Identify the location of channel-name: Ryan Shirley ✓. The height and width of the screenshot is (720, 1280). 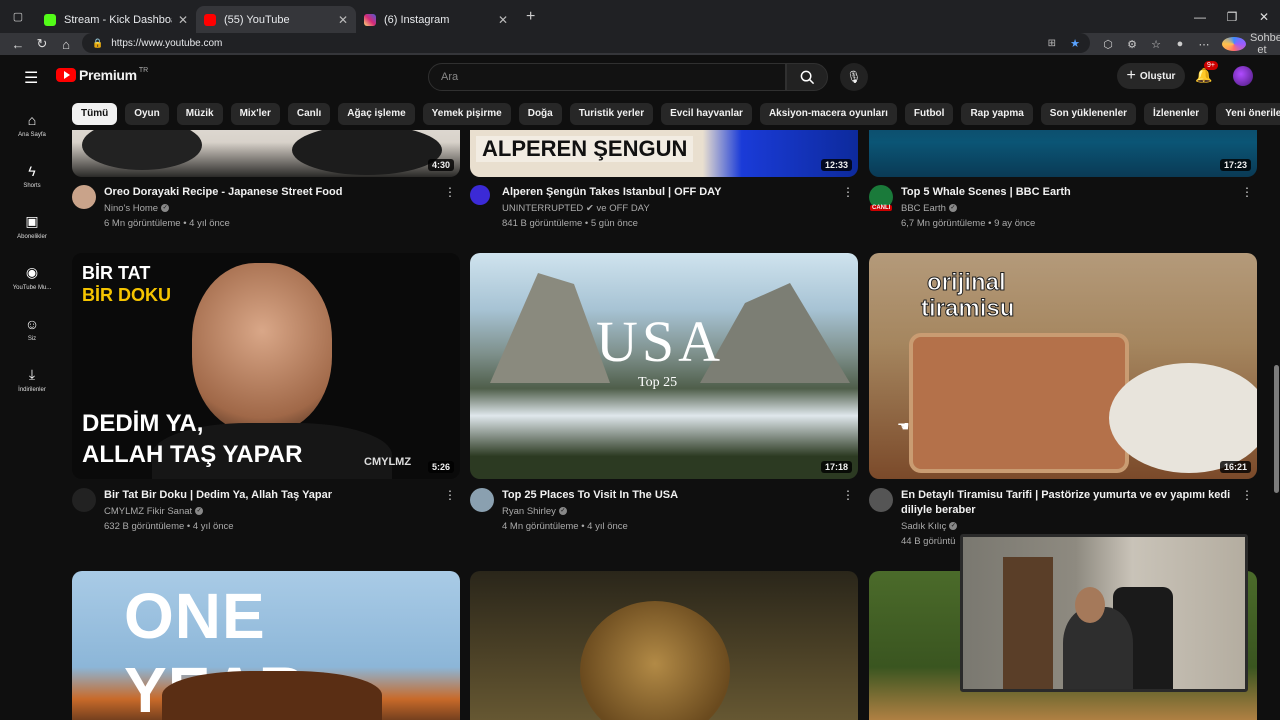
(534, 511).